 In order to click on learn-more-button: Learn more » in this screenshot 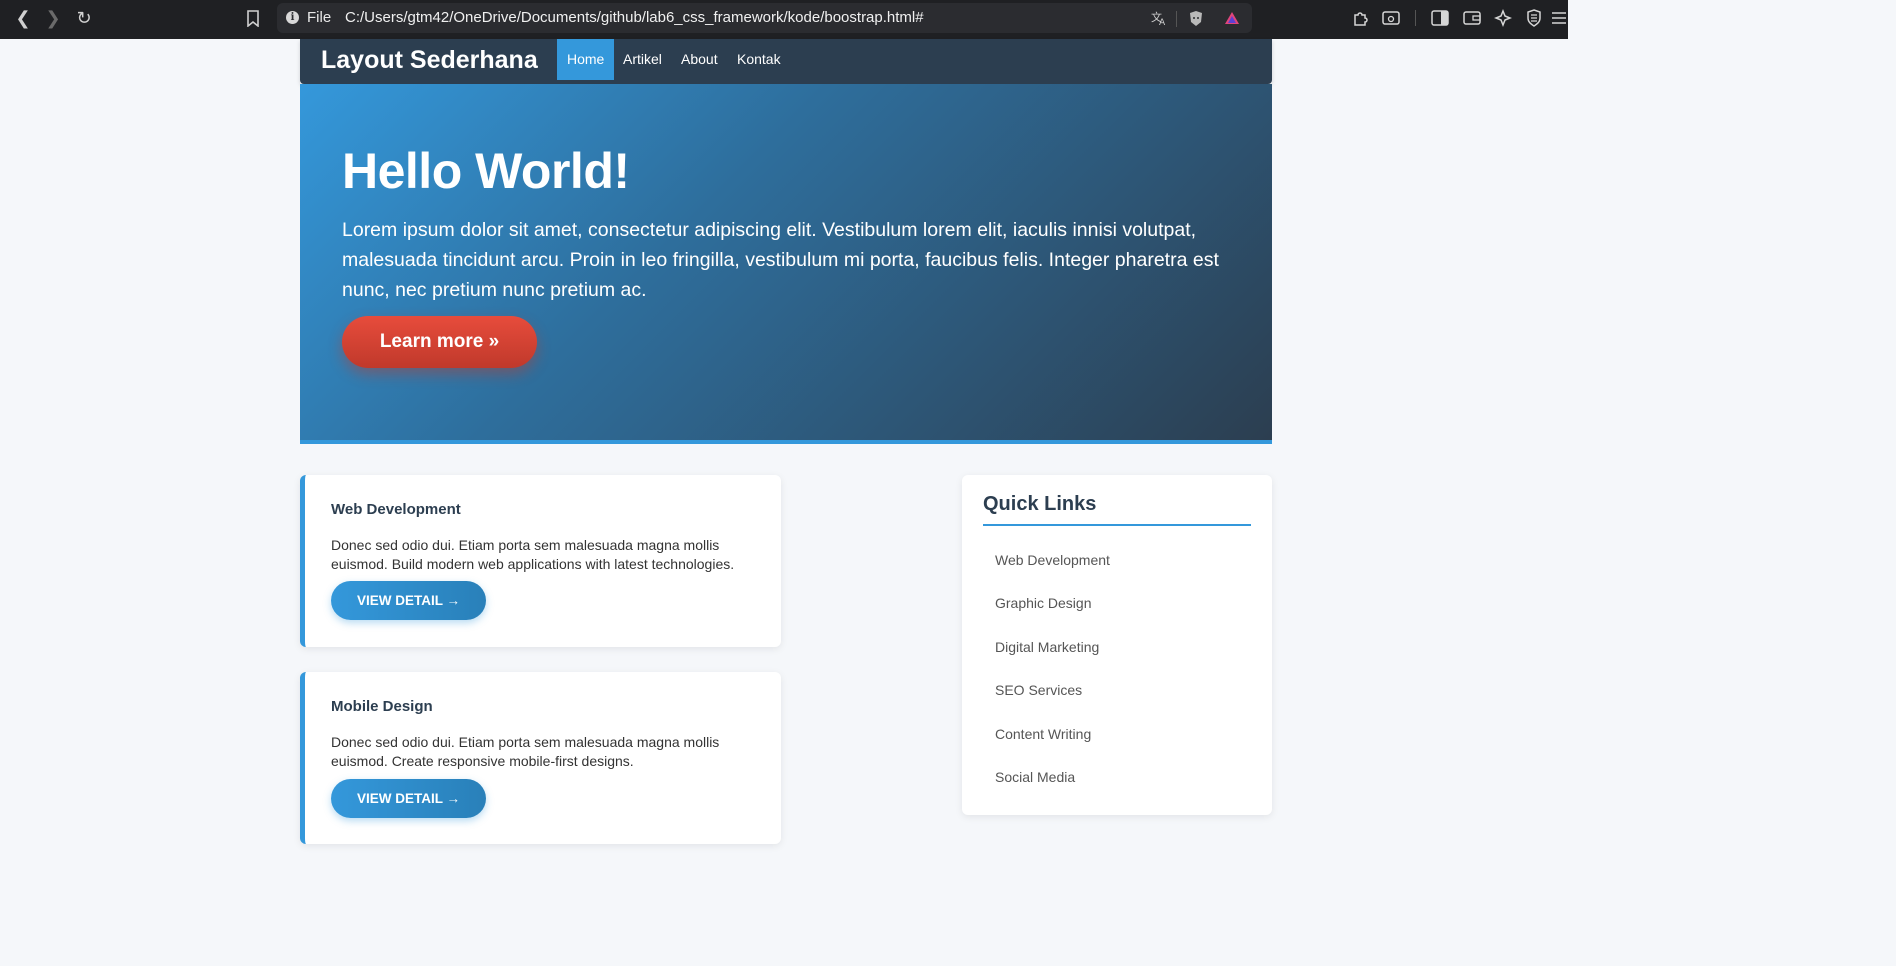, I will do `click(439, 342)`.